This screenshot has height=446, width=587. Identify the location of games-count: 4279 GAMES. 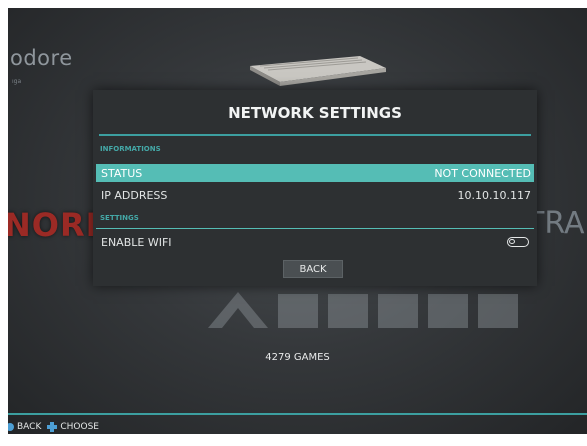
(297, 357).